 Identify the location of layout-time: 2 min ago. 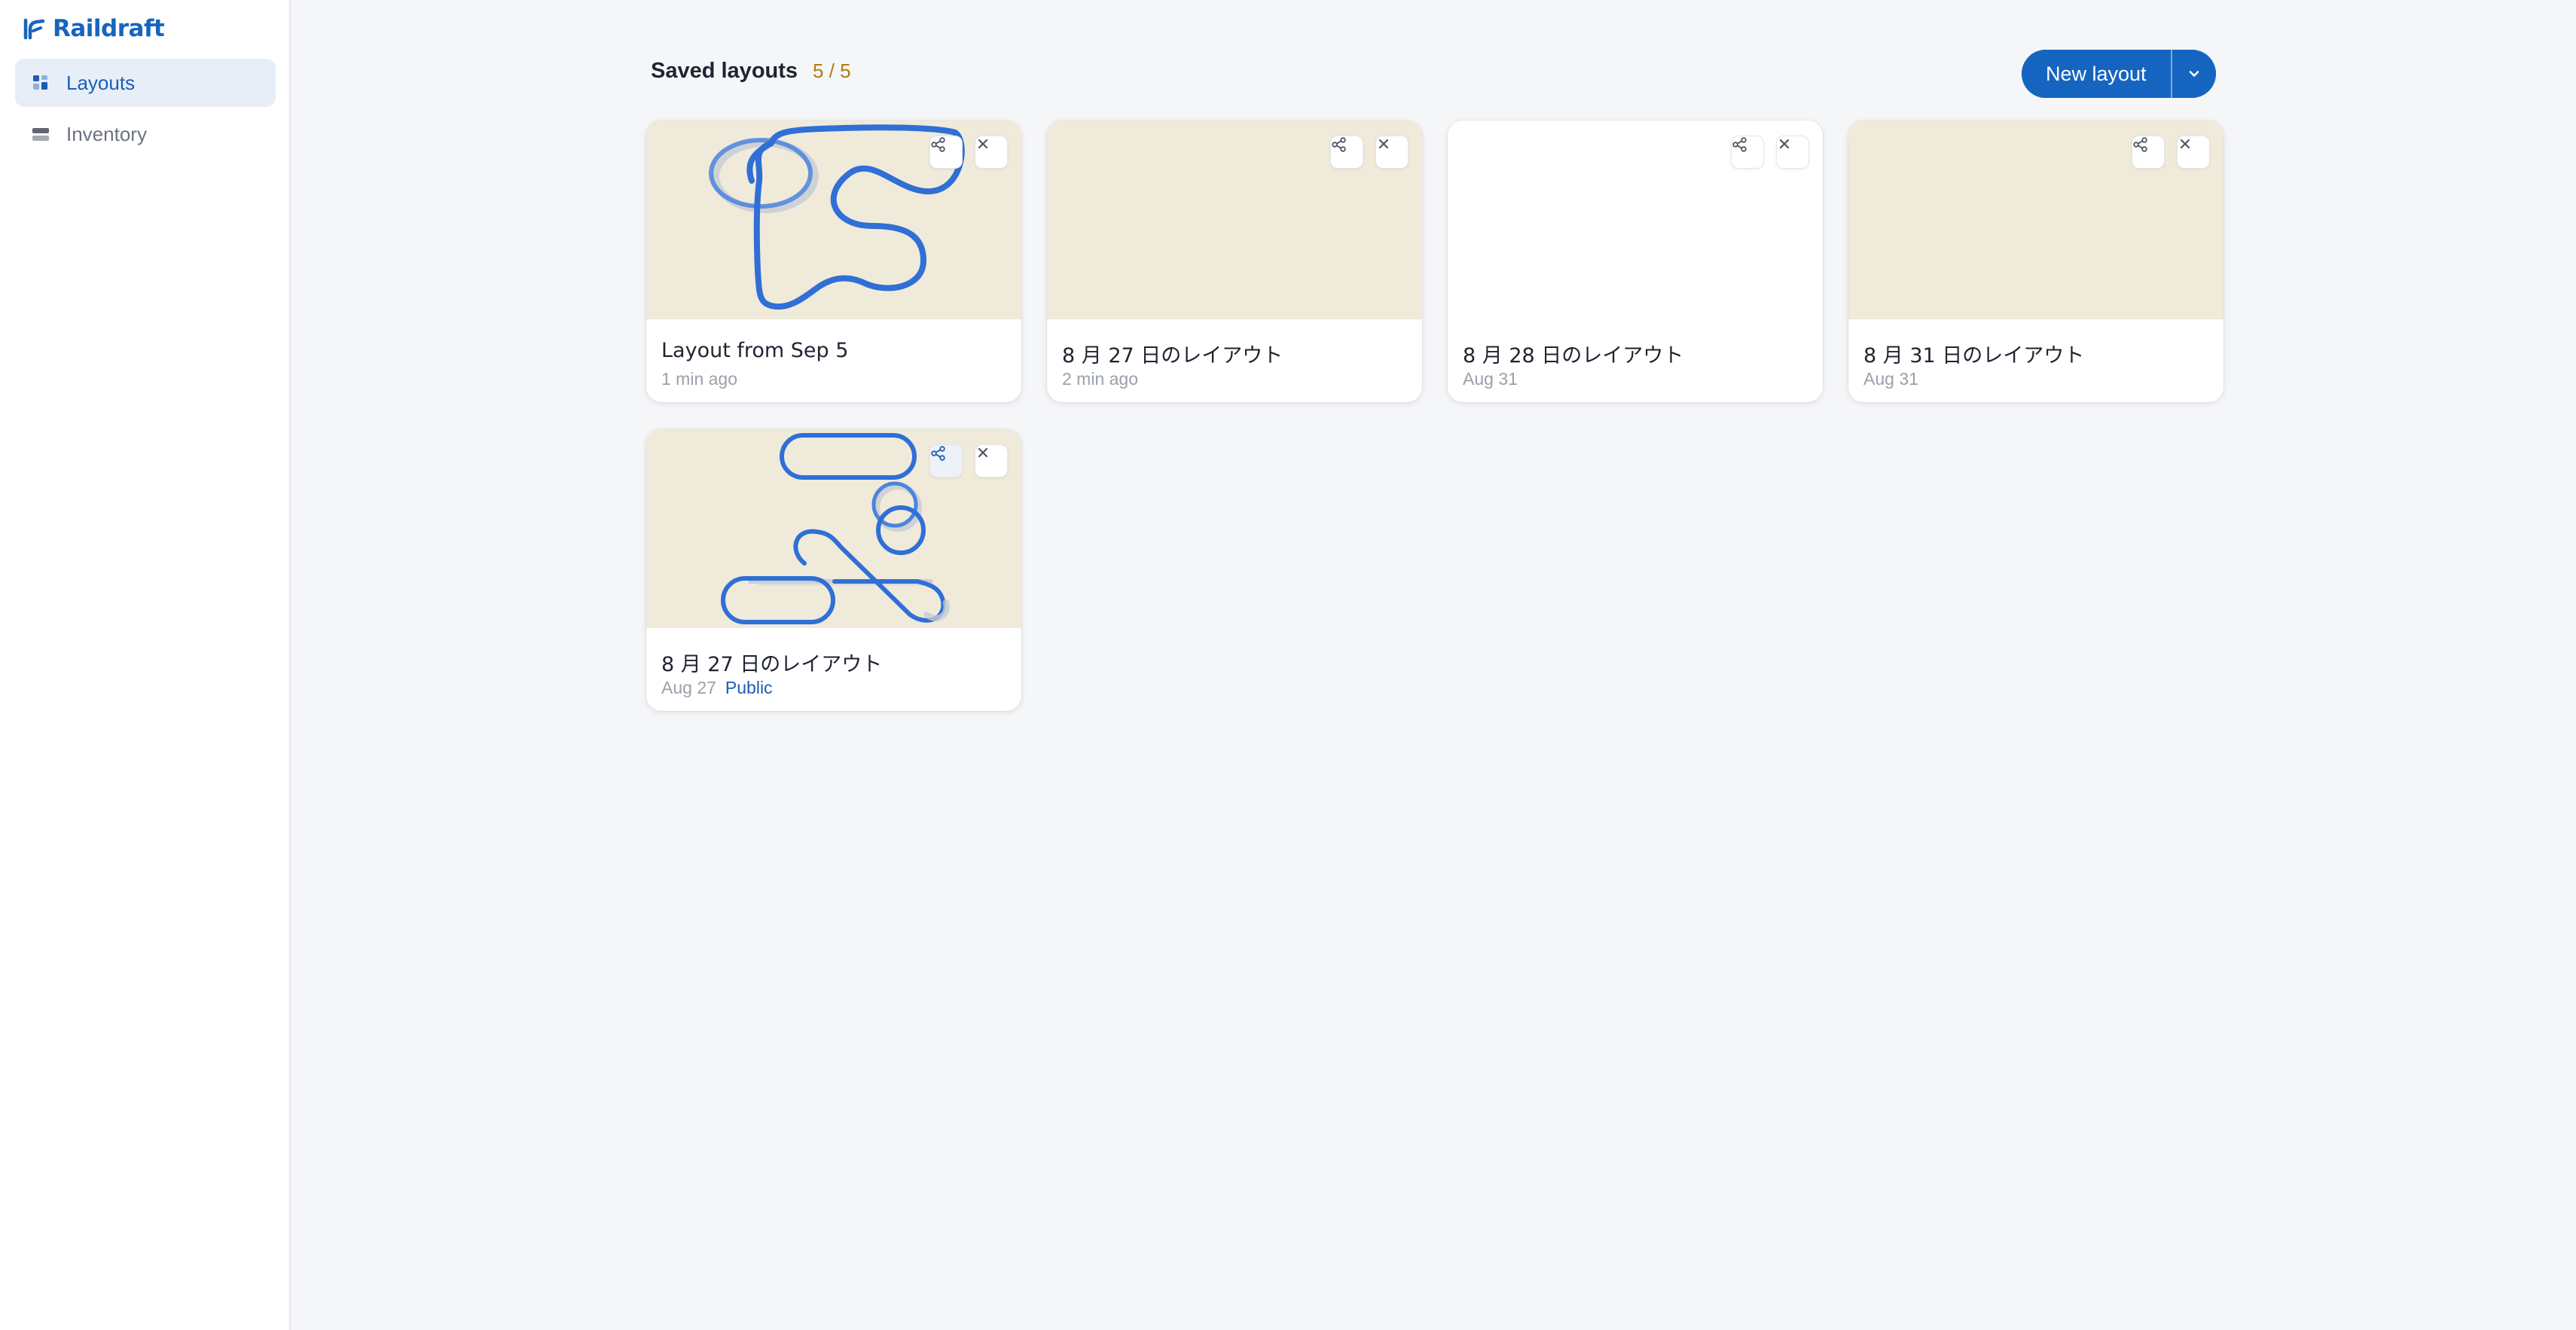
(1101, 379).